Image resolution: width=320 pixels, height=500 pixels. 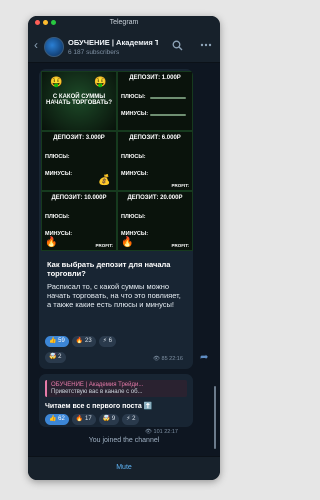 I want to click on reaction-mind-blown: 🤯 2, so click(x=55, y=357).